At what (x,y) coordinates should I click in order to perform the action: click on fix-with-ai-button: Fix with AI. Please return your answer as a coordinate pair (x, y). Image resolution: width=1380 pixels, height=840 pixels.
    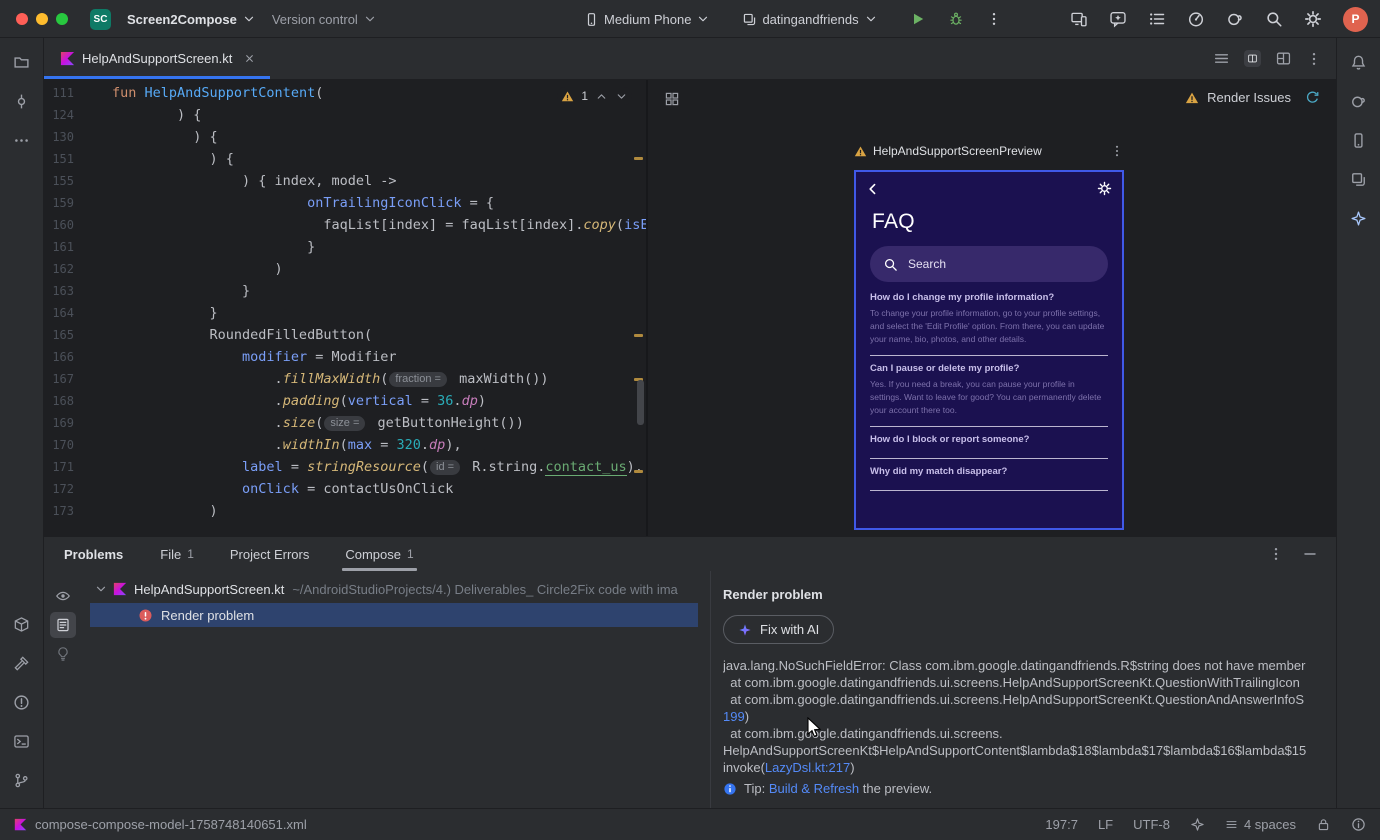
    Looking at the image, I should click on (779, 629).